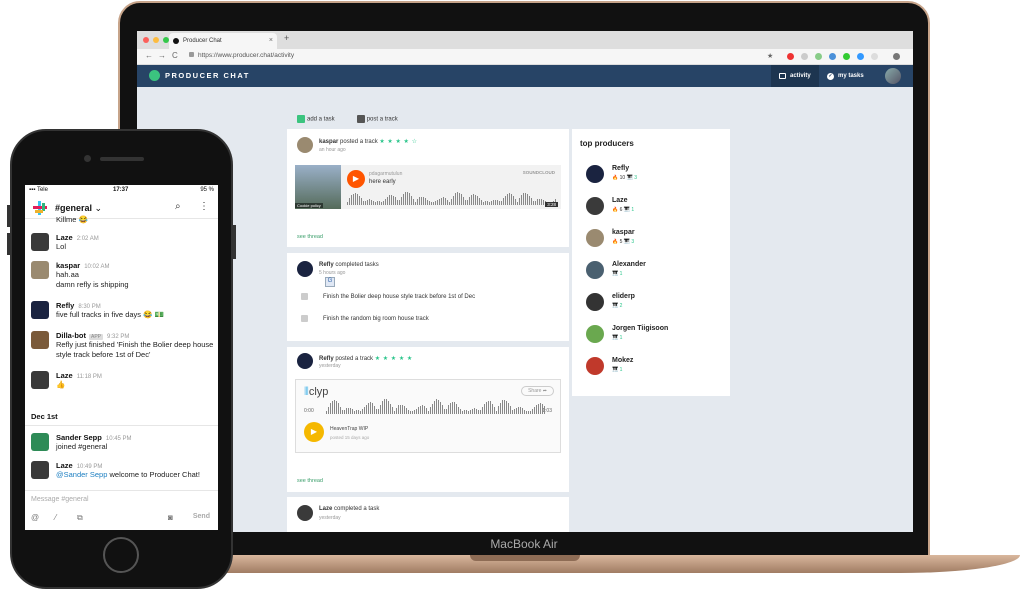 The width and height of the screenshot is (1026, 597). What do you see at coordinates (223, 41) in the screenshot?
I see `browser-tab: Producer Chat ×` at bounding box center [223, 41].